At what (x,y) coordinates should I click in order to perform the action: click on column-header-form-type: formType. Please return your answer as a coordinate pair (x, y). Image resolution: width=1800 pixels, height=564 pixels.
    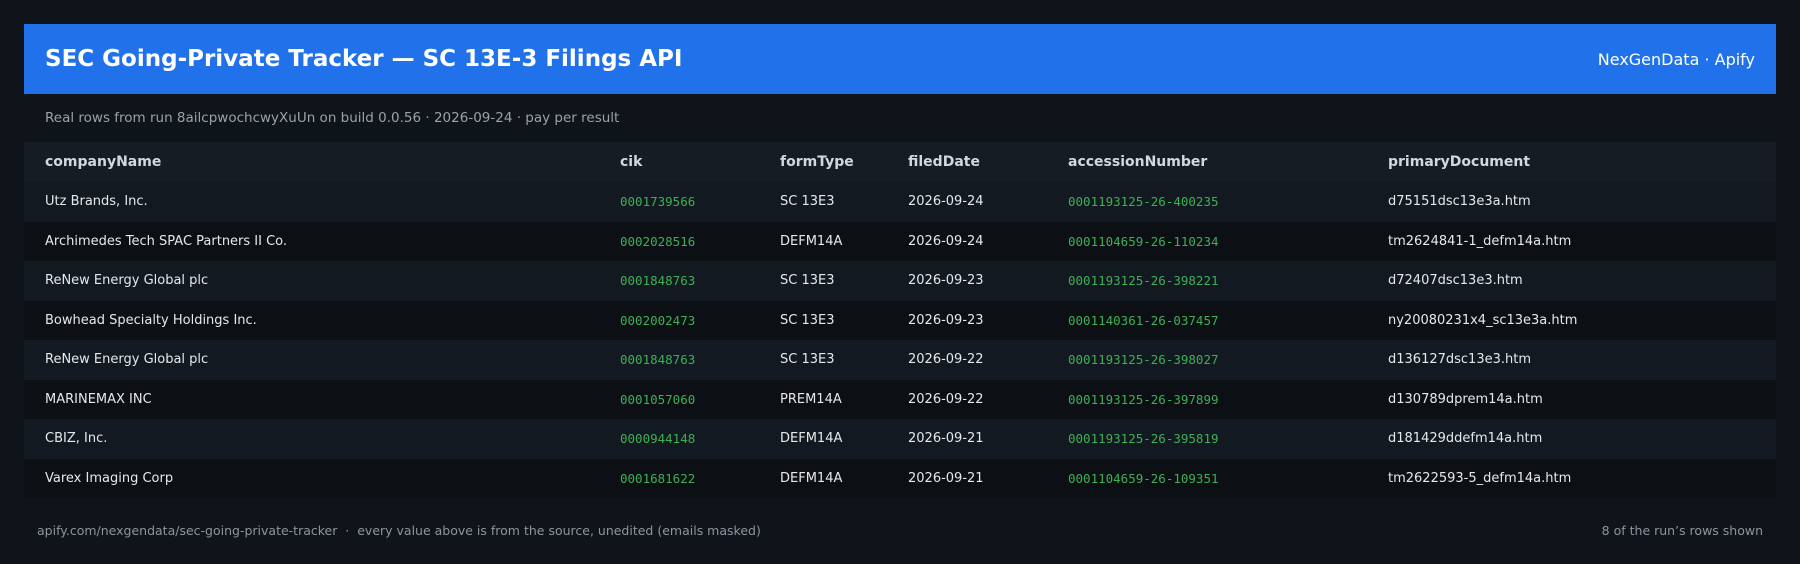
    Looking at the image, I should click on (817, 162).